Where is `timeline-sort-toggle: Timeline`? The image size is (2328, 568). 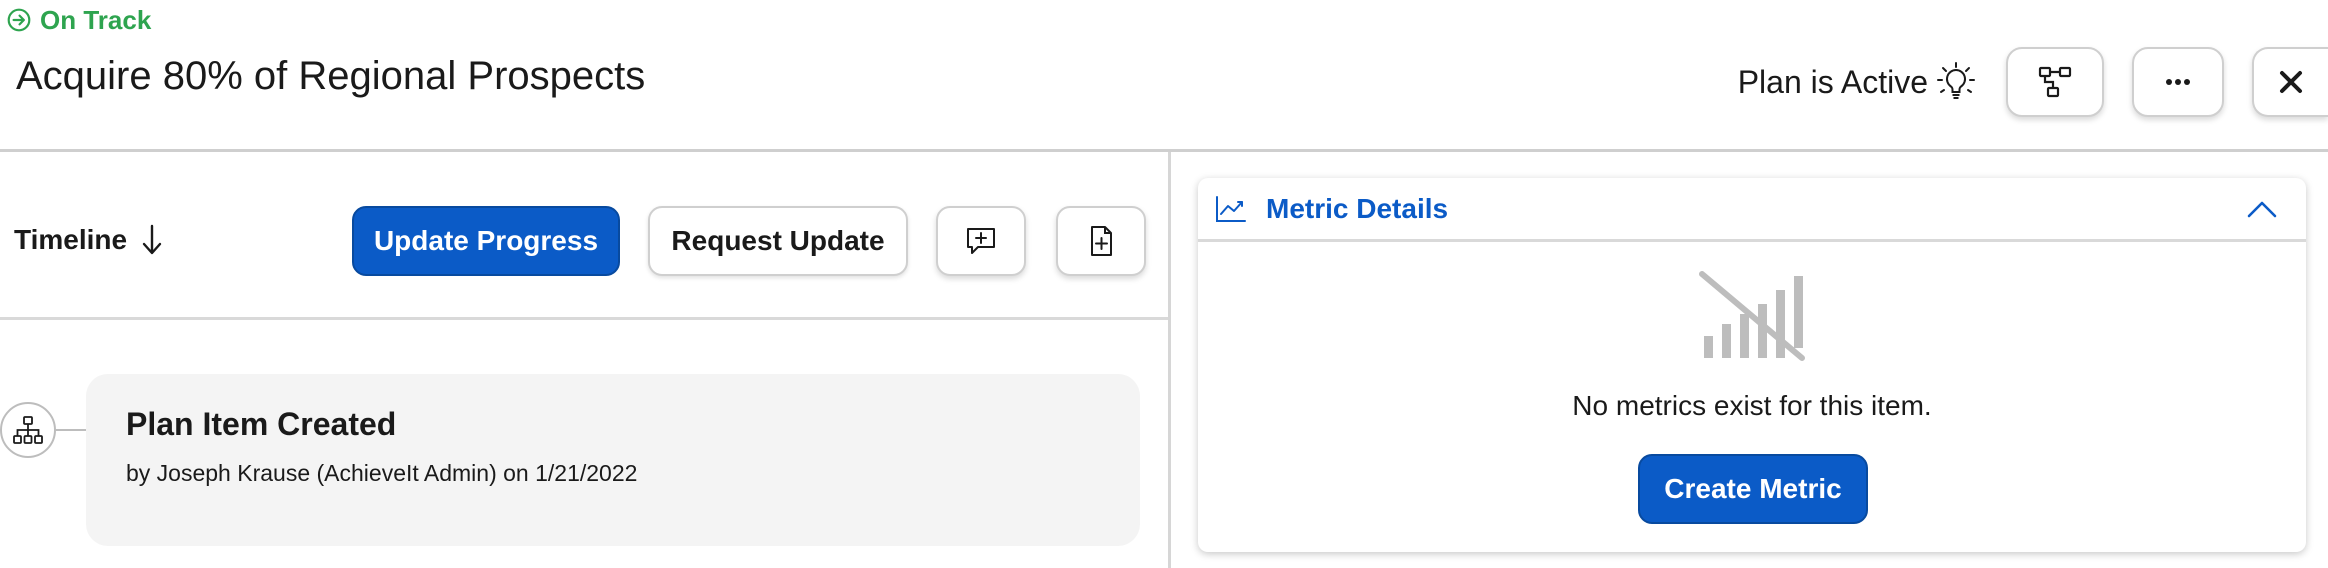
timeline-sort-toggle: Timeline is located at coordinates (89, 240).